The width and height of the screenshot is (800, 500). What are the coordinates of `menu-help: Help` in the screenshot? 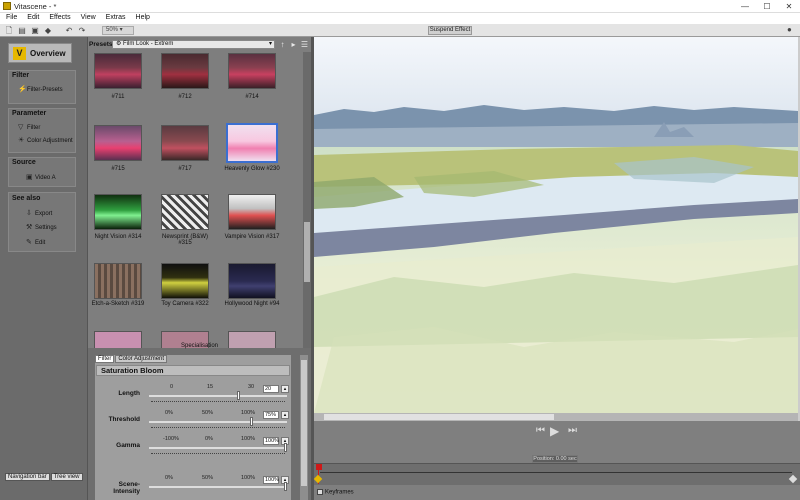 It's located at (142, 17).